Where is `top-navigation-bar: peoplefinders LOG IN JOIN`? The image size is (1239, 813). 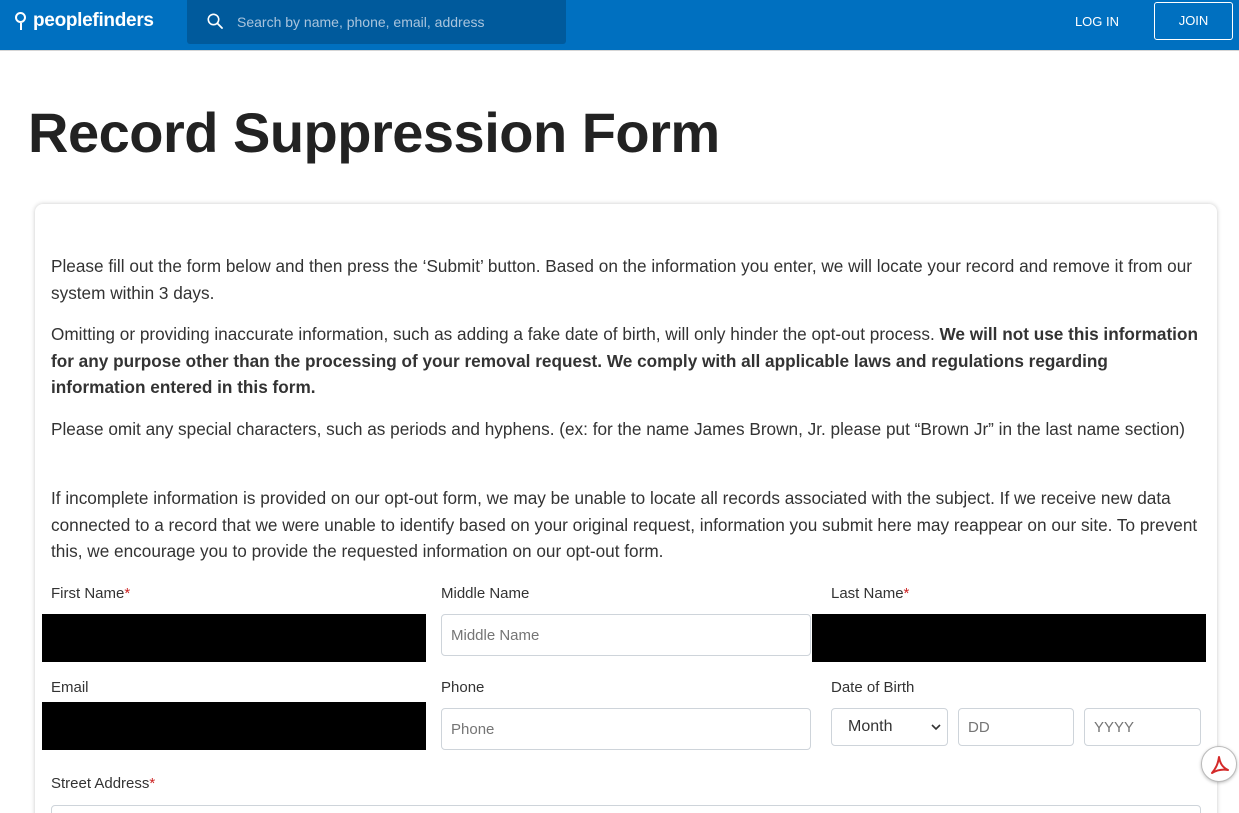 top-navigation-bar: peoplefinders LOG IN JOIN is located at coordinates (619, 25).